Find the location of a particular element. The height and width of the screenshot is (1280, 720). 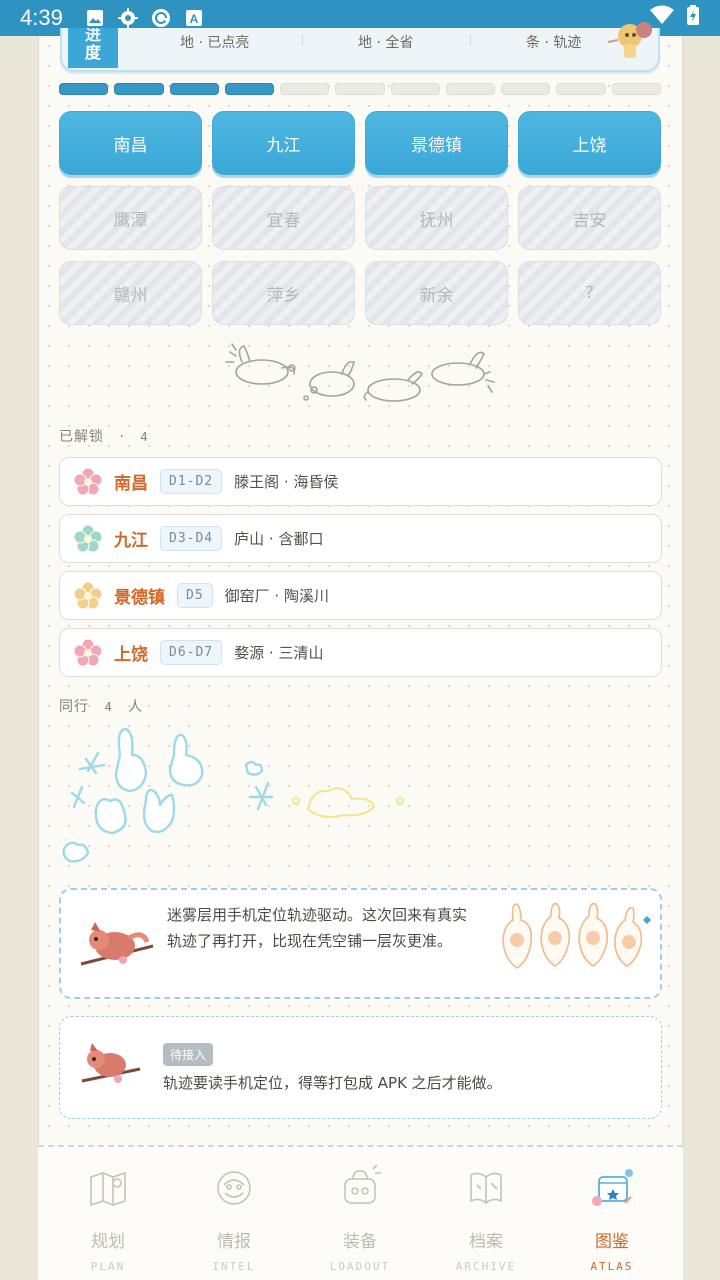

fox-on-broom-icon is located at coordinates (117, 944).